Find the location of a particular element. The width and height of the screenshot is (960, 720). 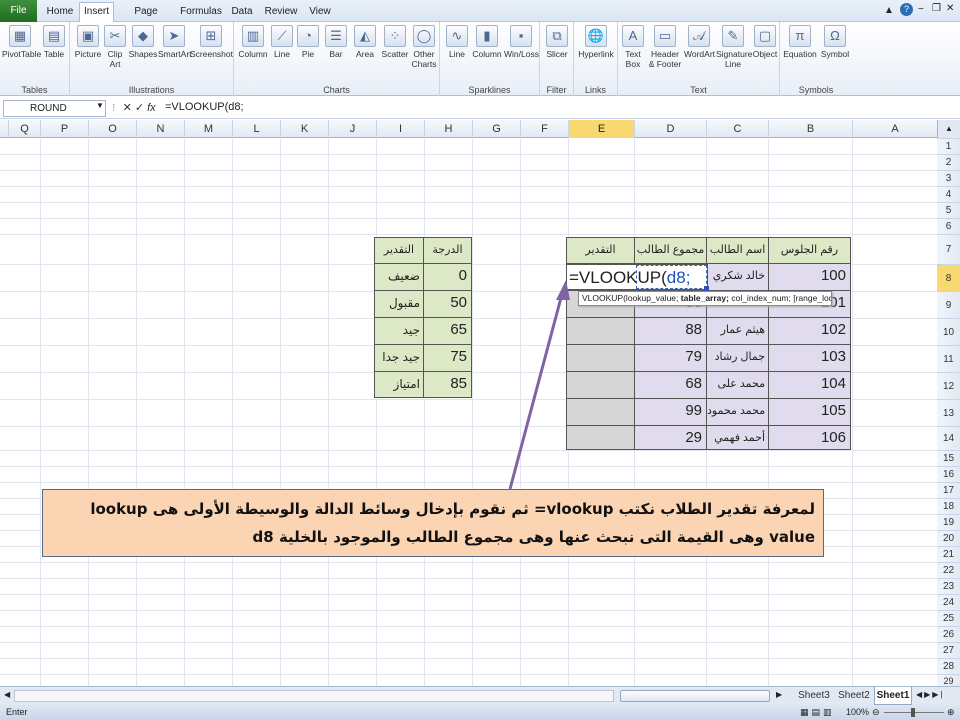

grade-cell: ضعيف is located at coordinates (399, 277).